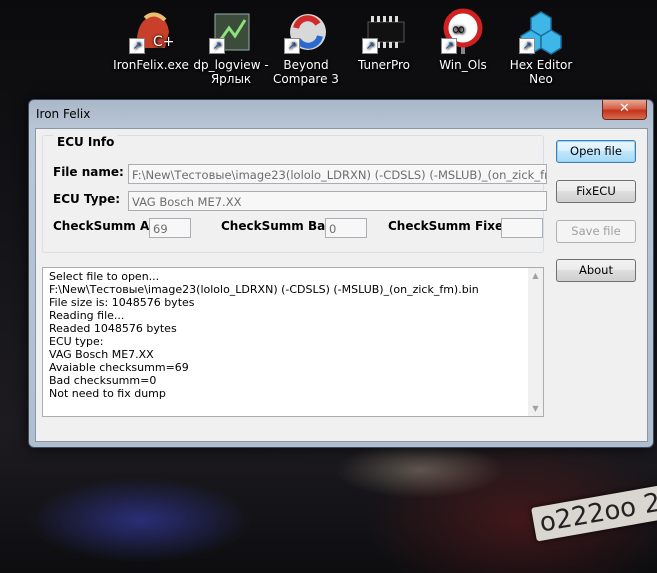 The width and height of the screenshot is (657, 573). Describe the element at coordinates (594, 513) in the screenshot. I see `license-plate: о222оо 2` at that location.